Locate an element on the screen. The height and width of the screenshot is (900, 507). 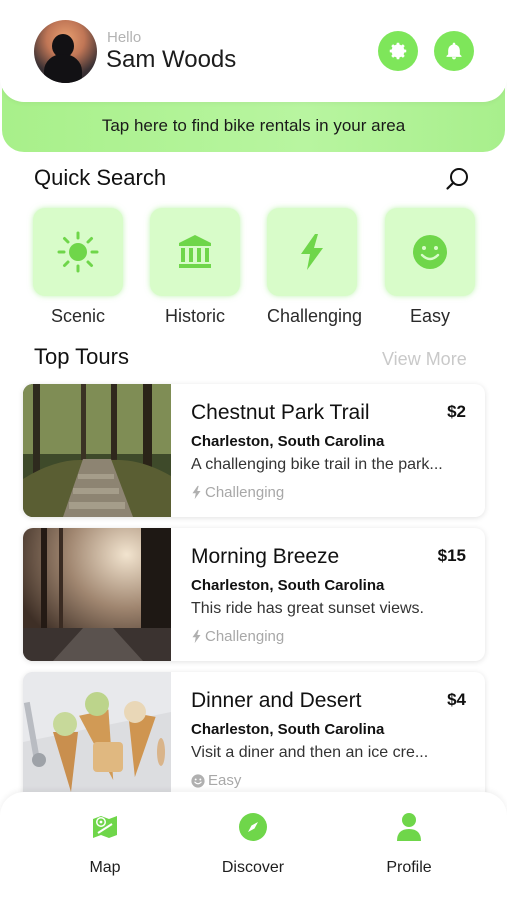
museum-icon is located at coordinates (195, 251).